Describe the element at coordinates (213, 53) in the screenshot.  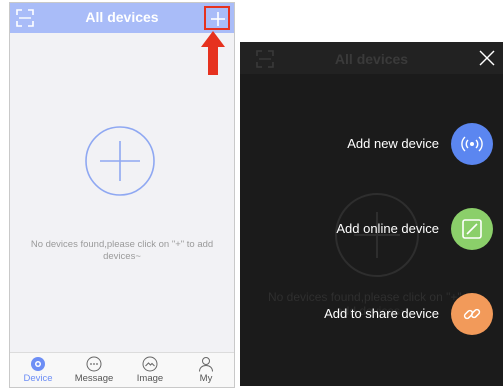
I see `red-arrow-annotation` at that location.